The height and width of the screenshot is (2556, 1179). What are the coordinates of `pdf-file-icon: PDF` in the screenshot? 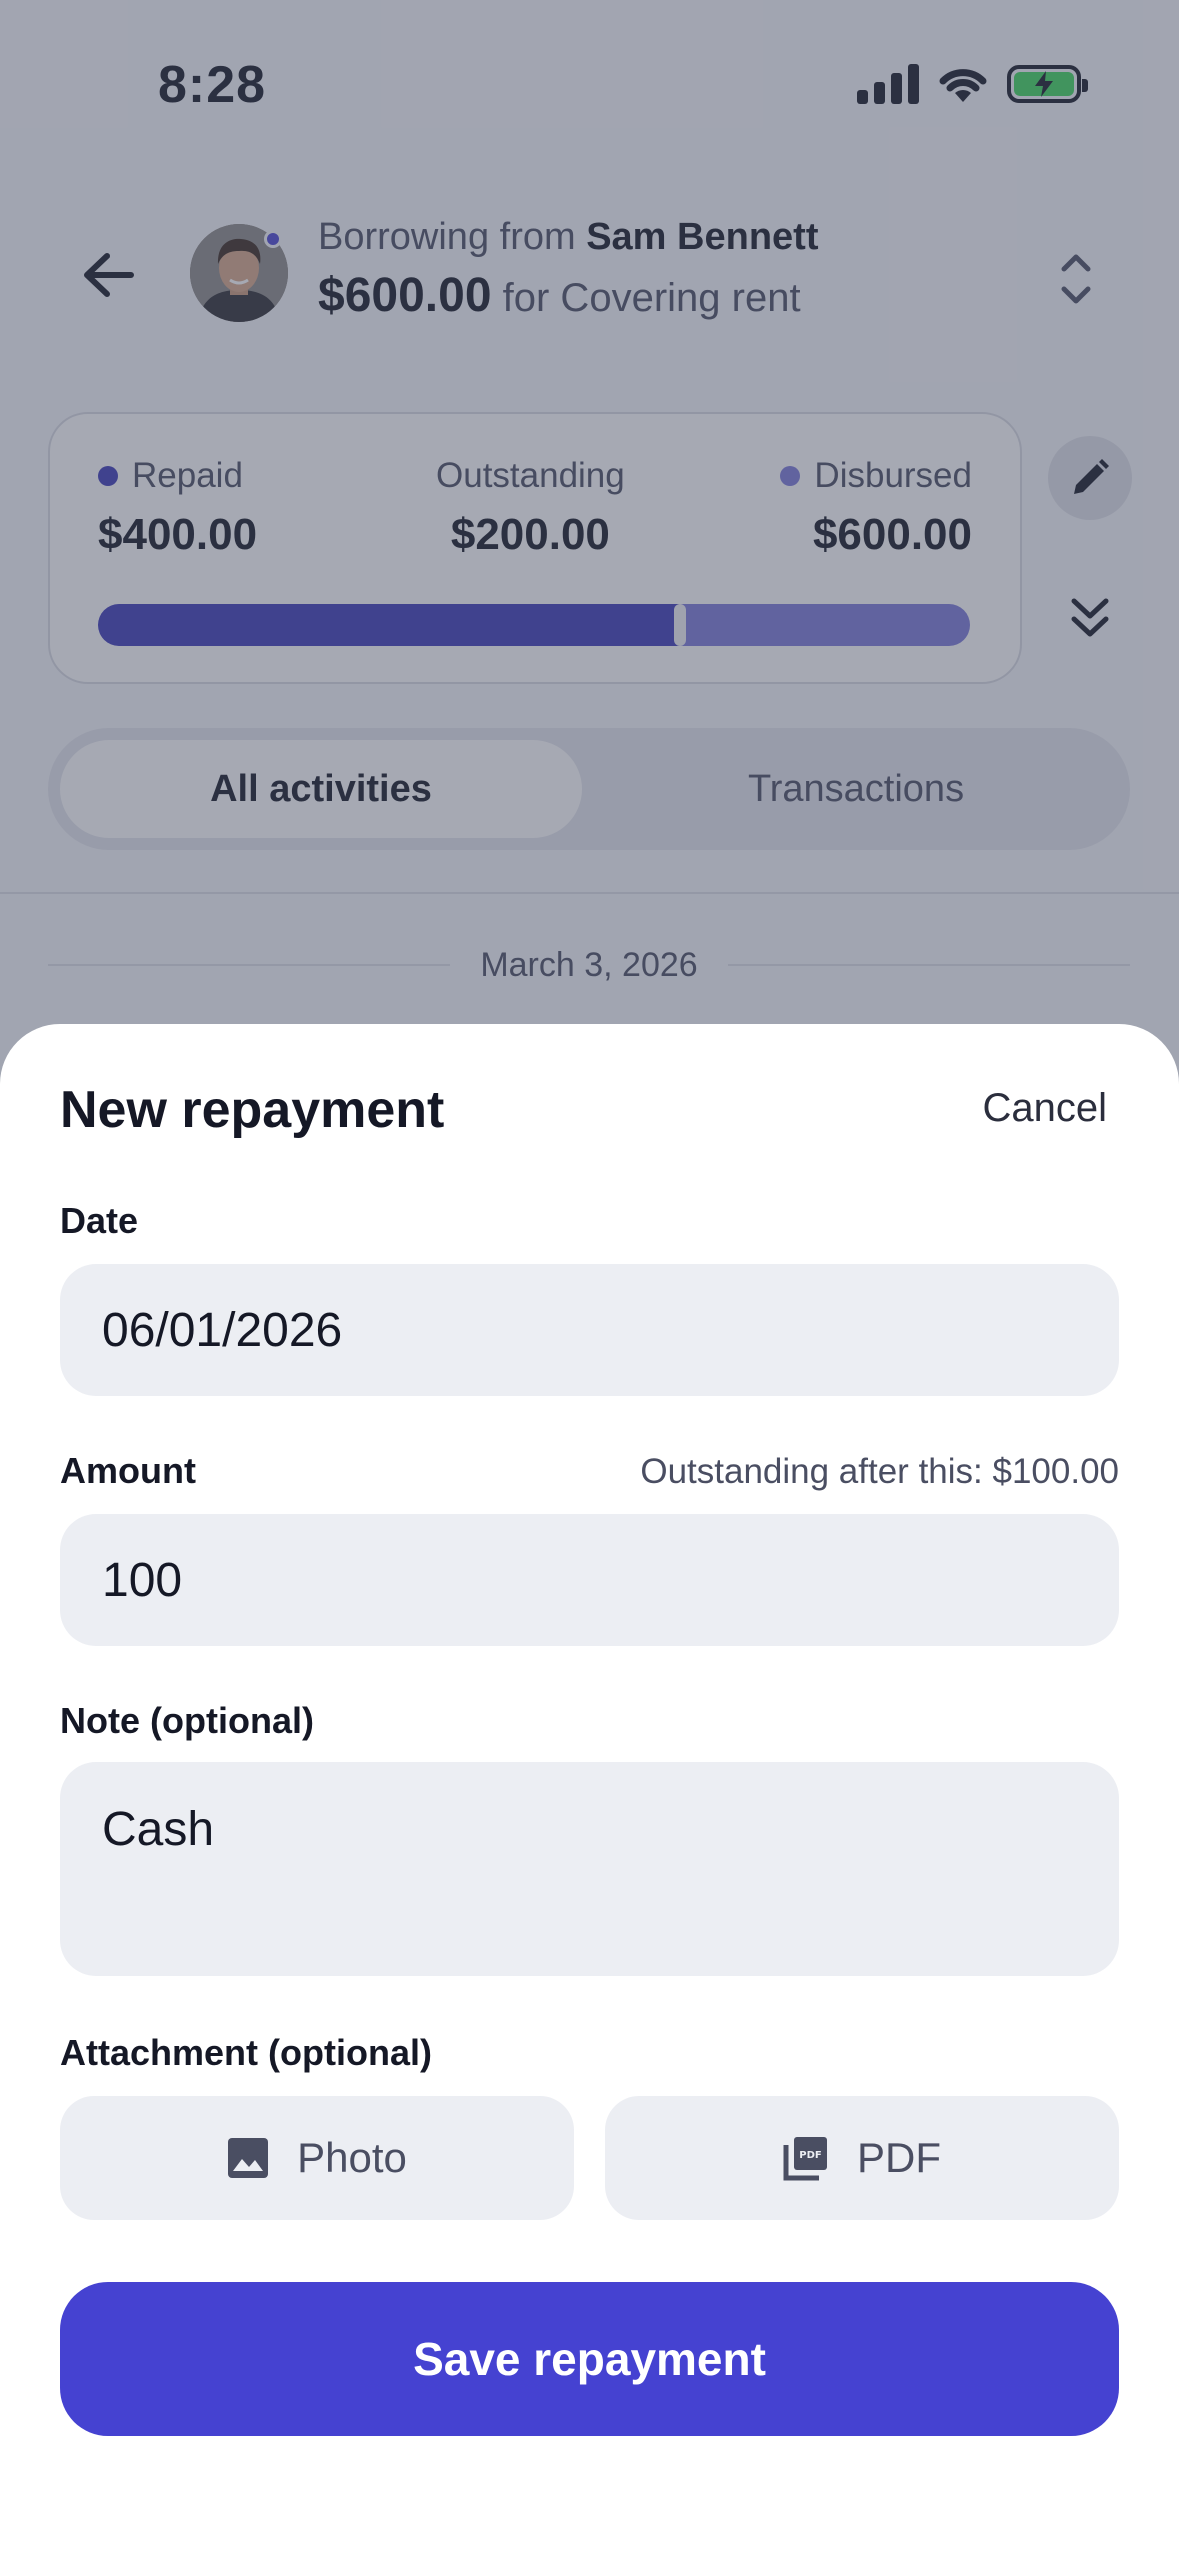 It's located at (805, 2159).